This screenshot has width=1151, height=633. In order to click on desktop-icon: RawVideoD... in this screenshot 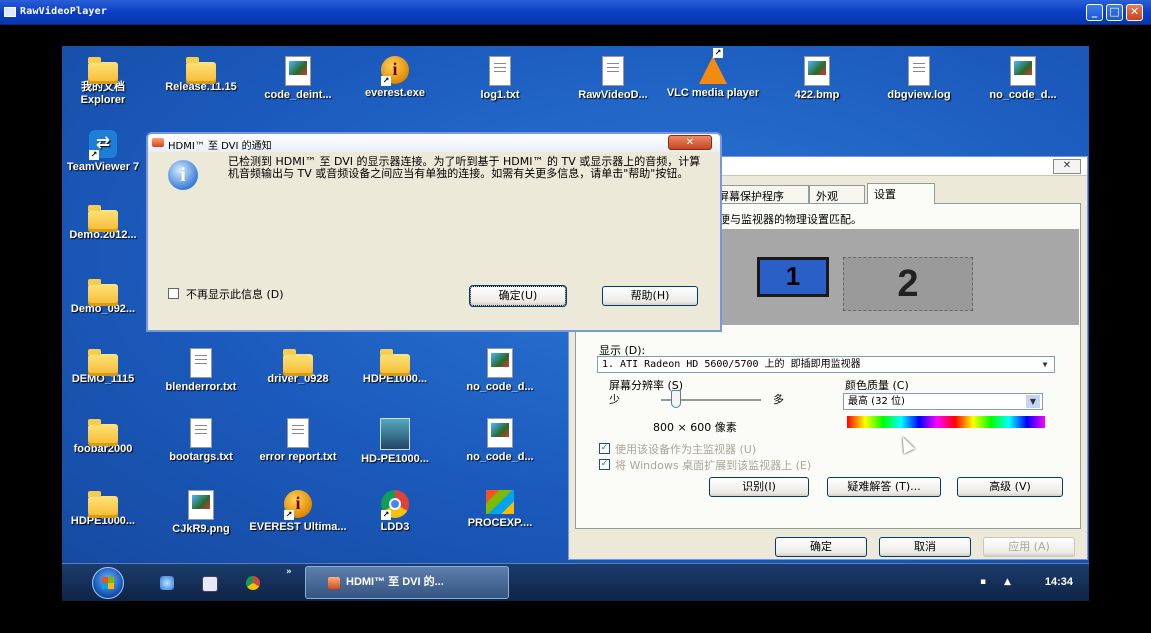, I will do `click(613, 79)`.